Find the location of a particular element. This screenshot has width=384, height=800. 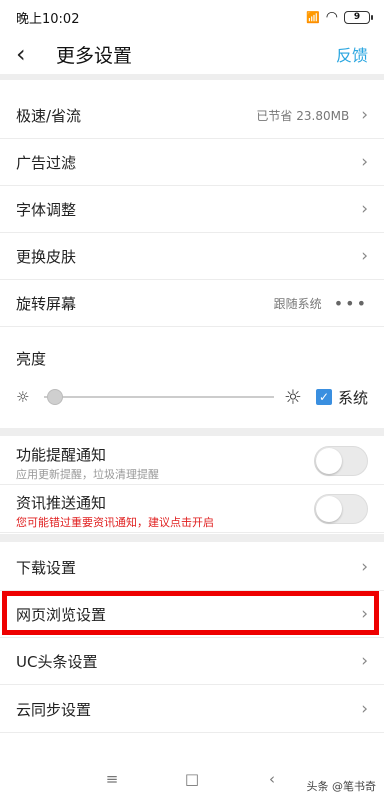

more-dots-icon: ••• is located at coordinates (351, 303).